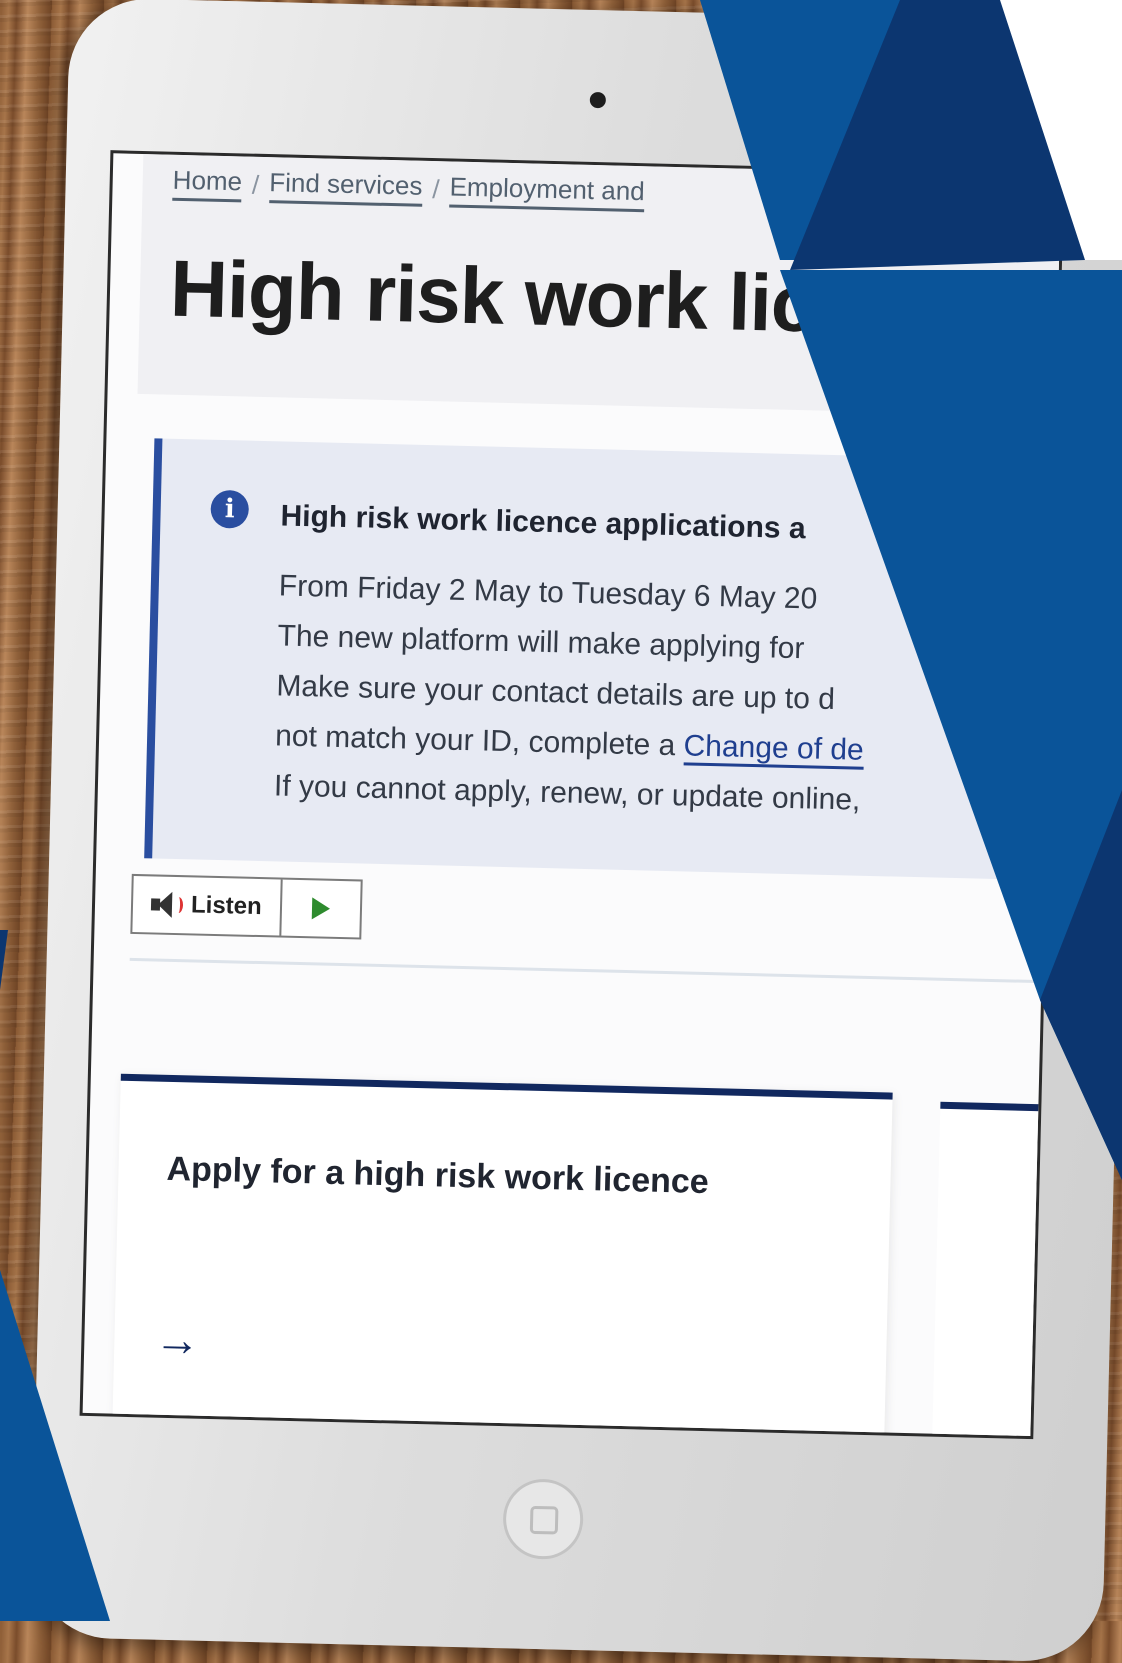 Image resolution: width=1122 pixels, height=1663 pixels. What do you see at coordinates (4, 960) in the screenshot?
I see `dark-blue-shape` at bounding box center [4, 960].